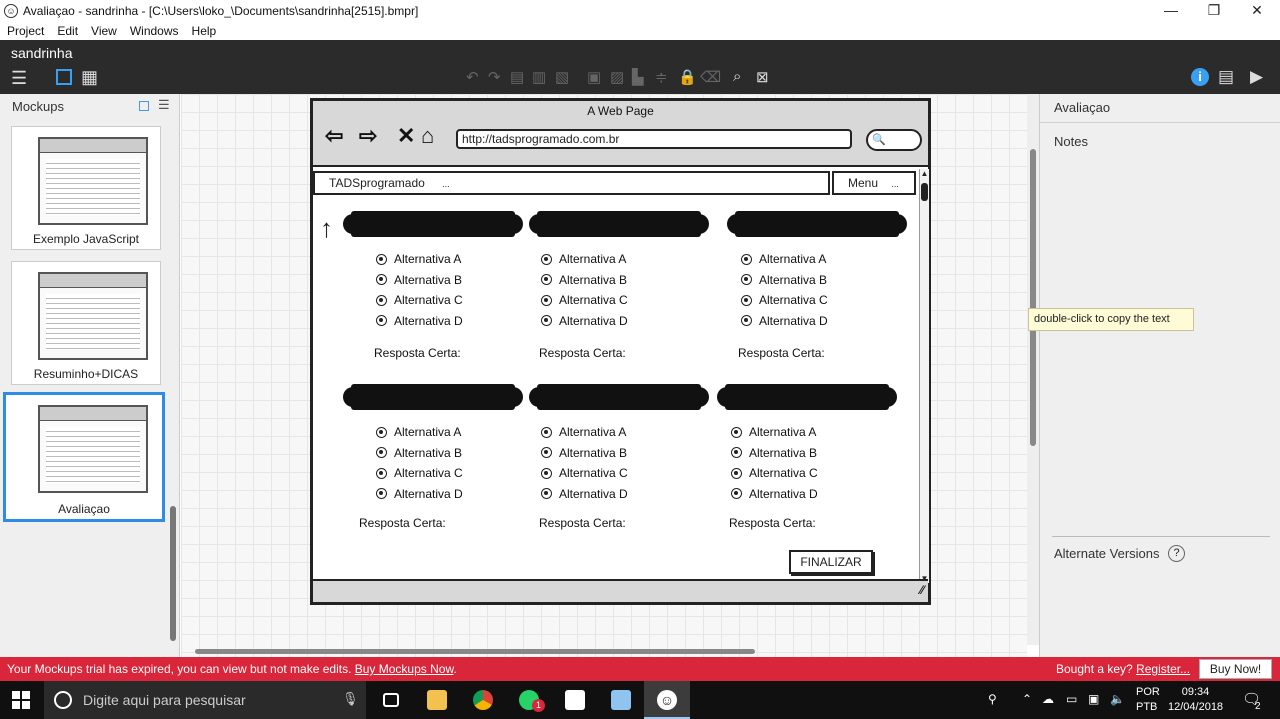 Image resolution: width=1280 pixels, height=719 pixels. Describe the element at coordinates (1148, 700) in the screenshot. I see `language-indicator: POR PTB` at that location.